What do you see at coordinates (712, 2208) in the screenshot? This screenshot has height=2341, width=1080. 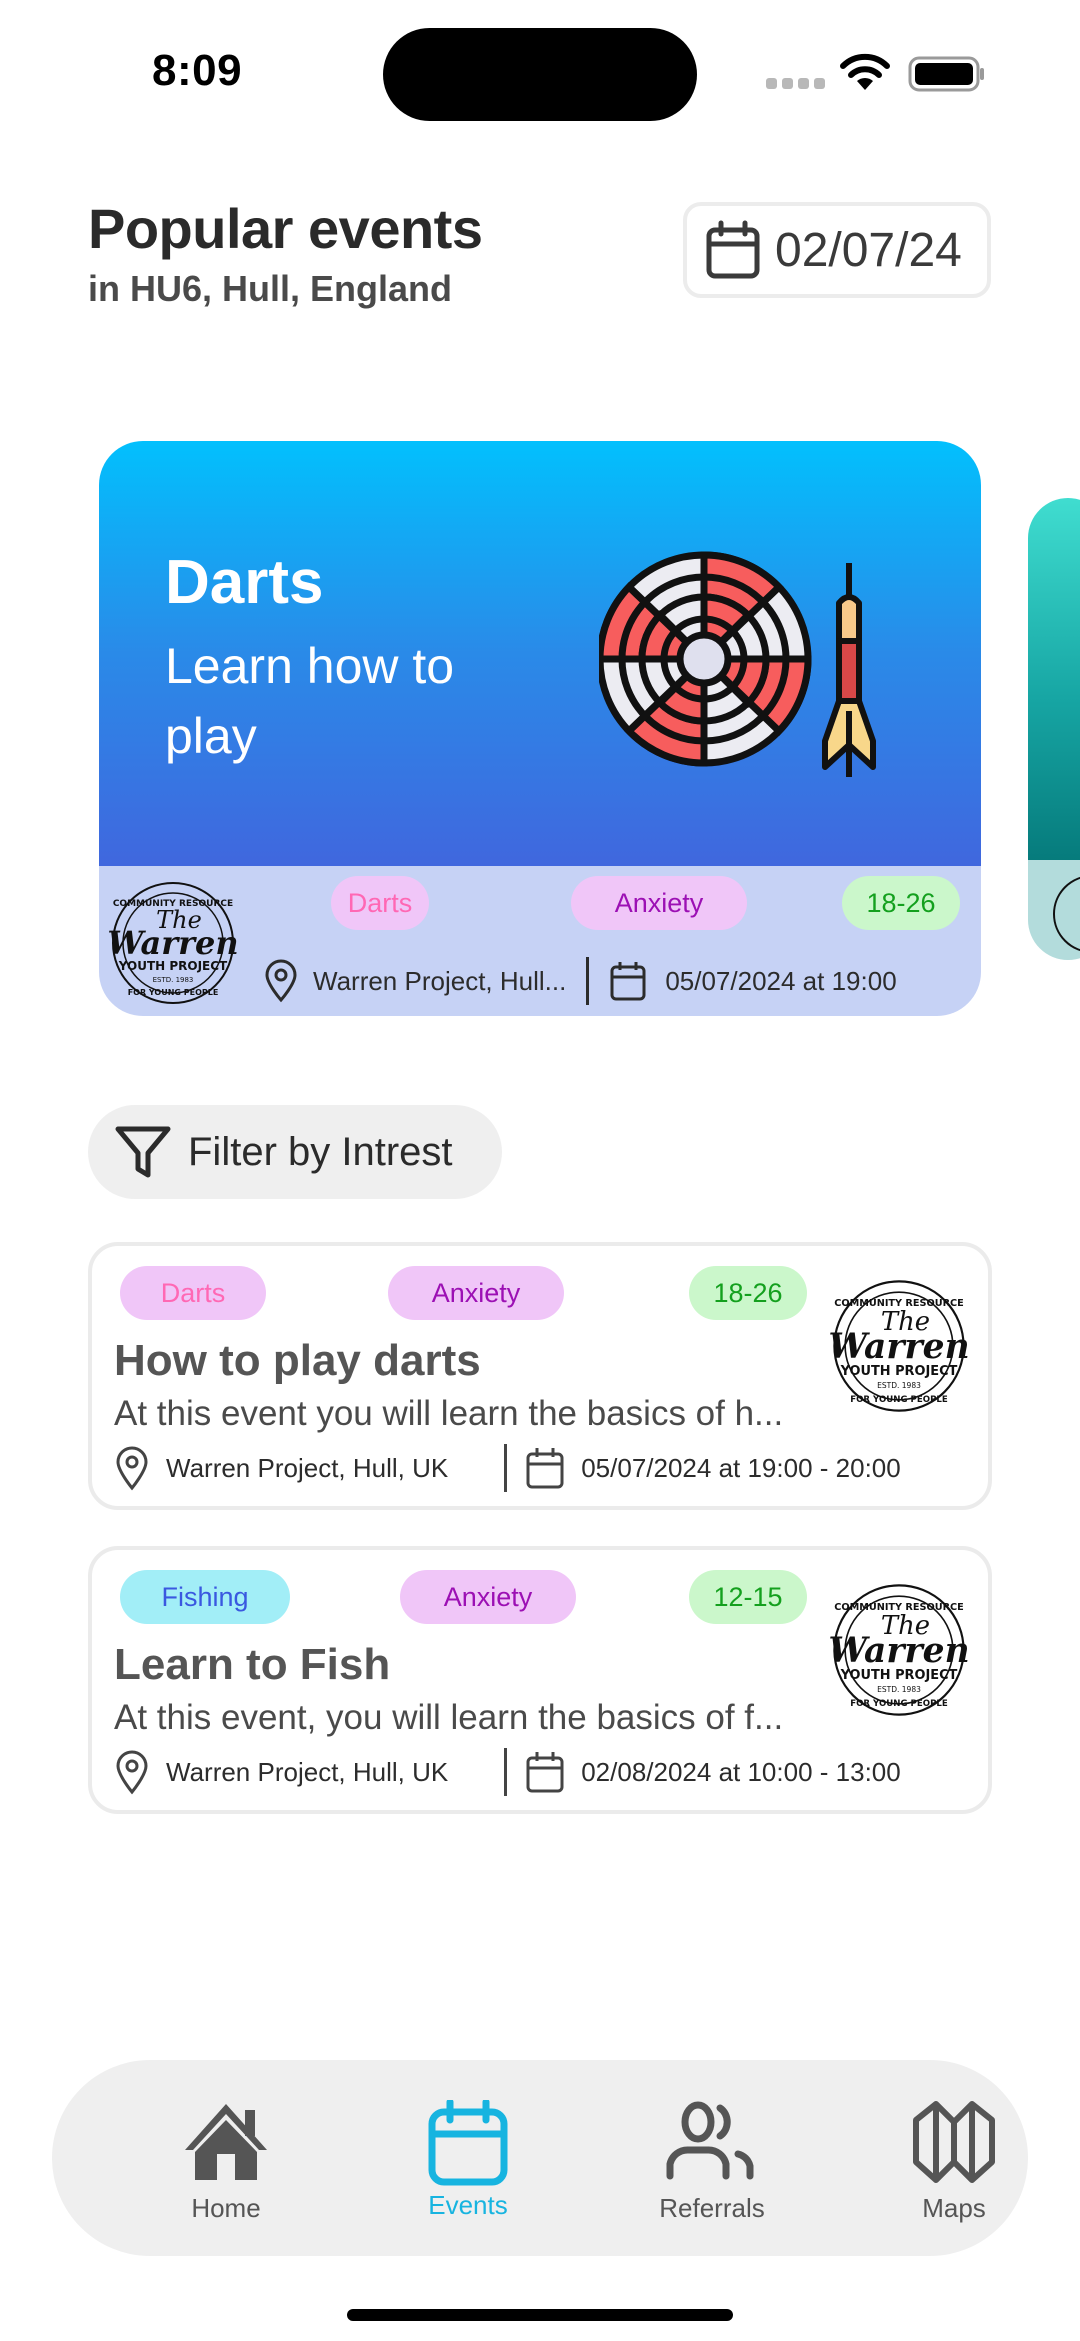 I see `nav-referrals-label: Referrals` at bounding box center [712, 2208].